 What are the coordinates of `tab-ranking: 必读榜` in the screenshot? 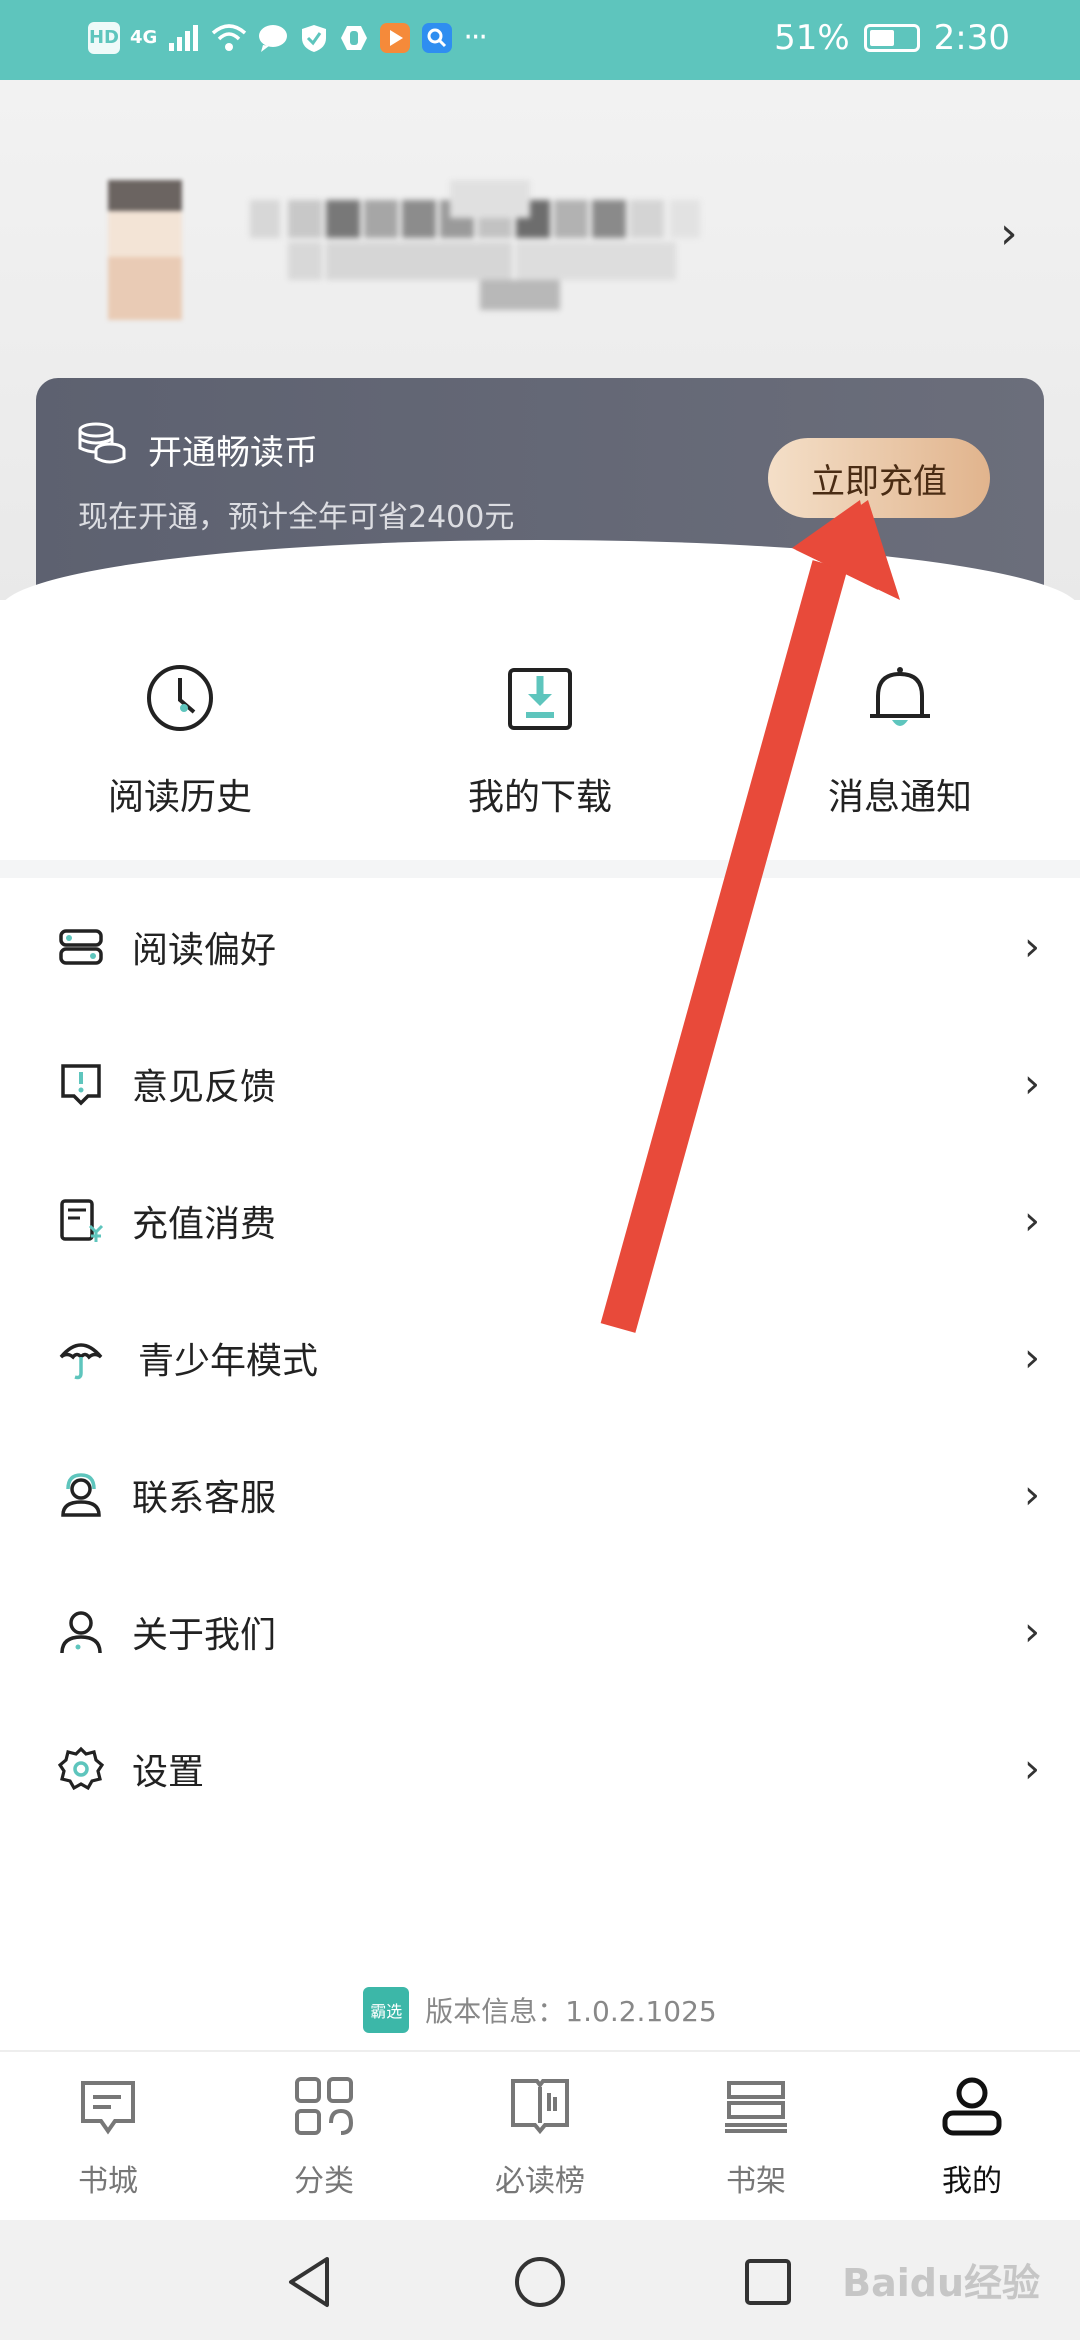 It's located at (540, 2134).